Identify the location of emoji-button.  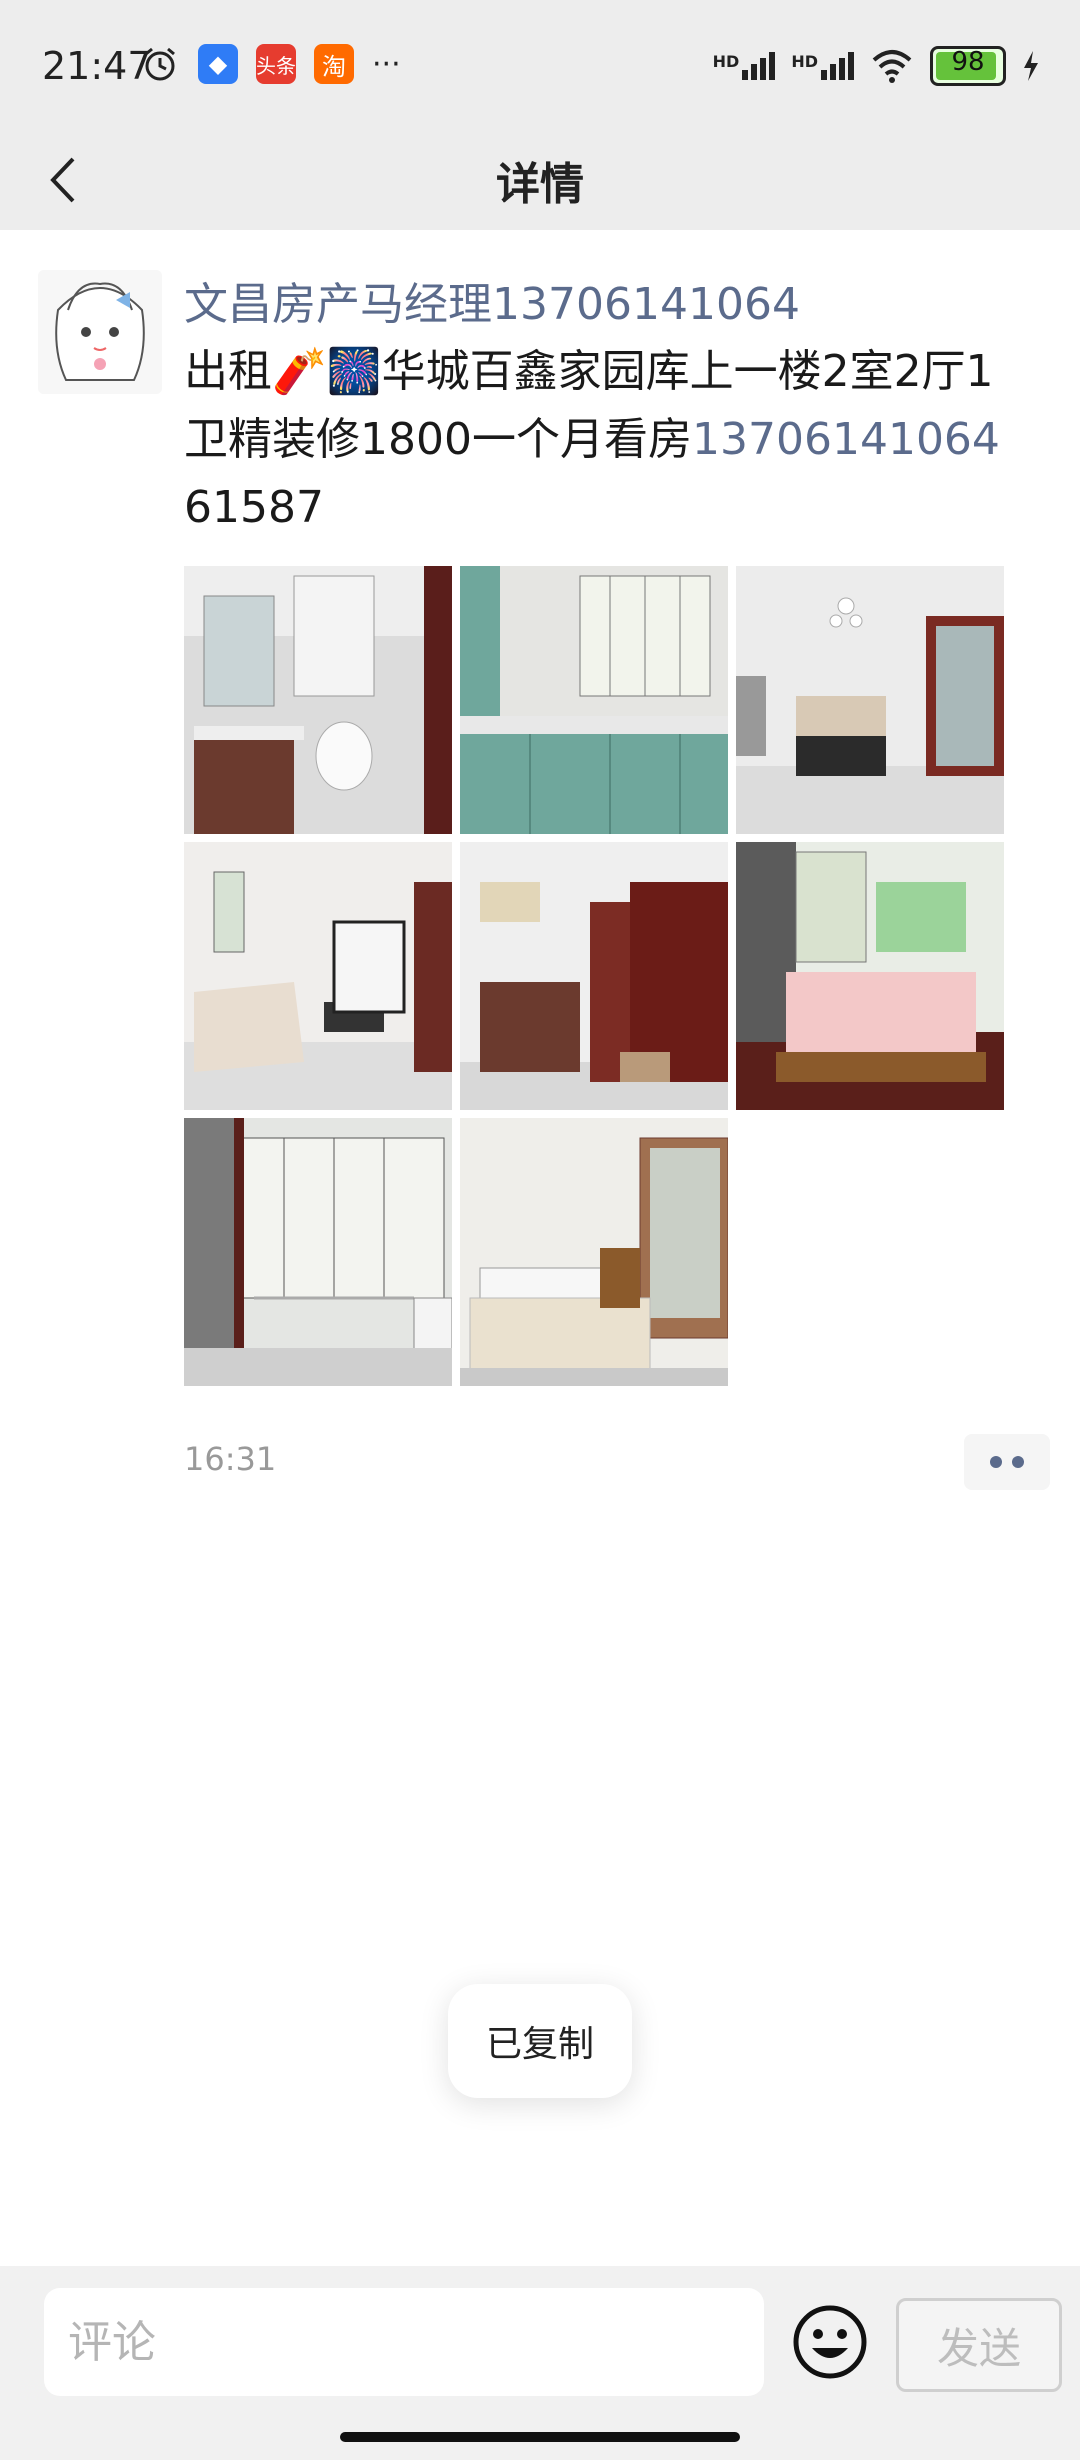
(830, 2342).